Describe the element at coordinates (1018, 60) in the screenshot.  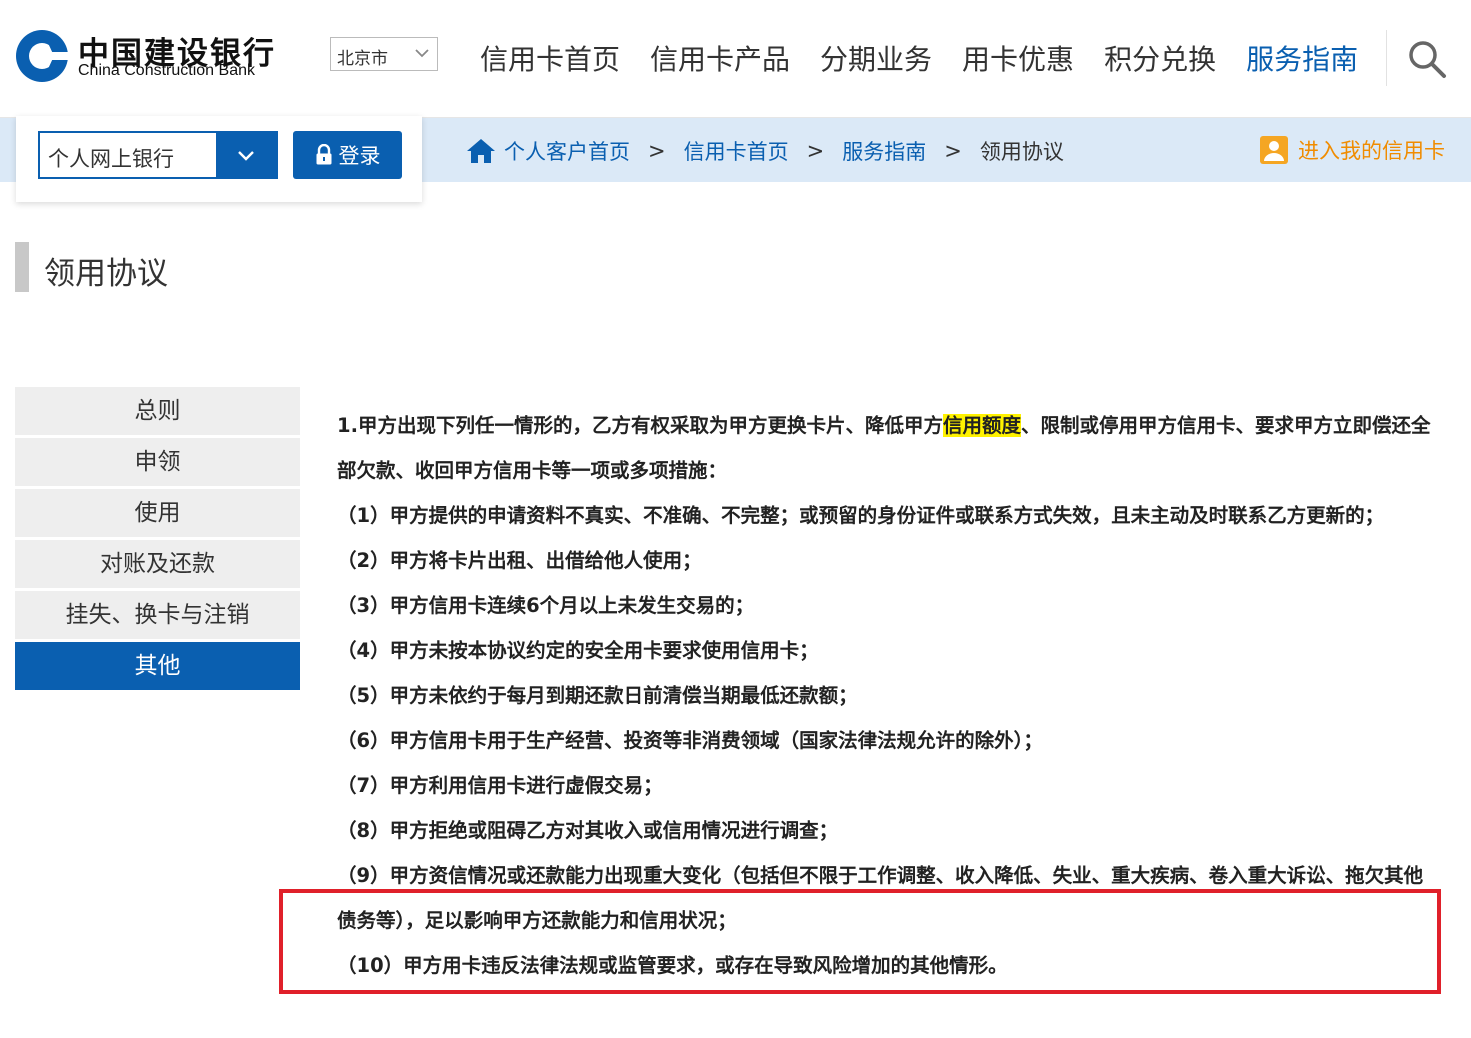
I see `nav-card-offers: 用卡优惠` at that location.